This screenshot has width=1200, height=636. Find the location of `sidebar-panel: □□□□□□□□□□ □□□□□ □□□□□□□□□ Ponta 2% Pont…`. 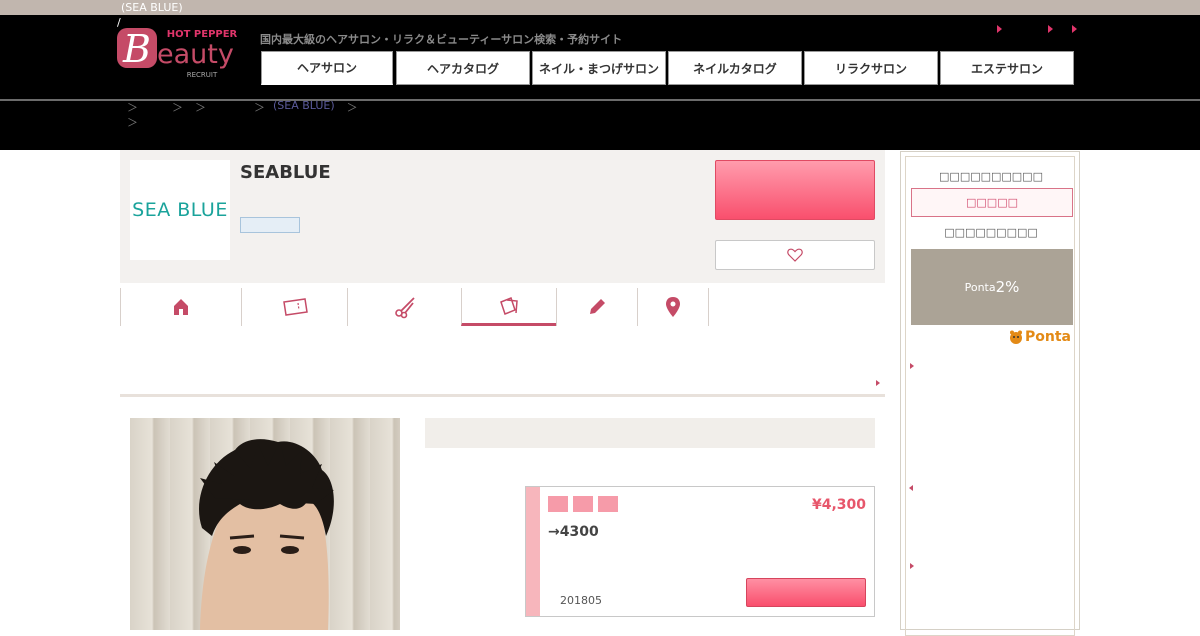

sidebar-panel: □□□□□□□□□□ □□□□□ □□□□□□□□□ Ponta 2% Pont… is located at coordinates (990, 396).